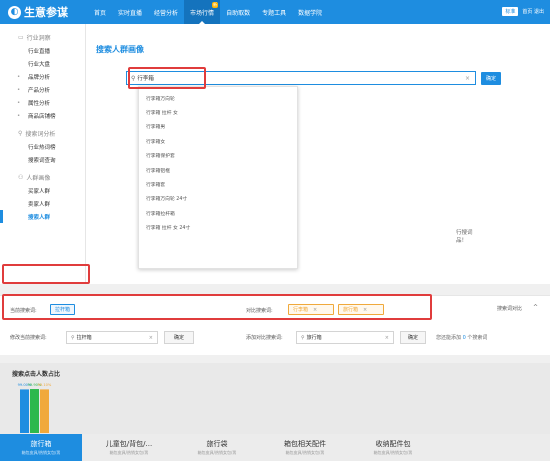 This screenshot has width=550, height=461. What do you see at coordinates (218, 98) in the screenshot?
I see `suggestion-item: 行李箱万向轮` at bounding box center [218, 98].